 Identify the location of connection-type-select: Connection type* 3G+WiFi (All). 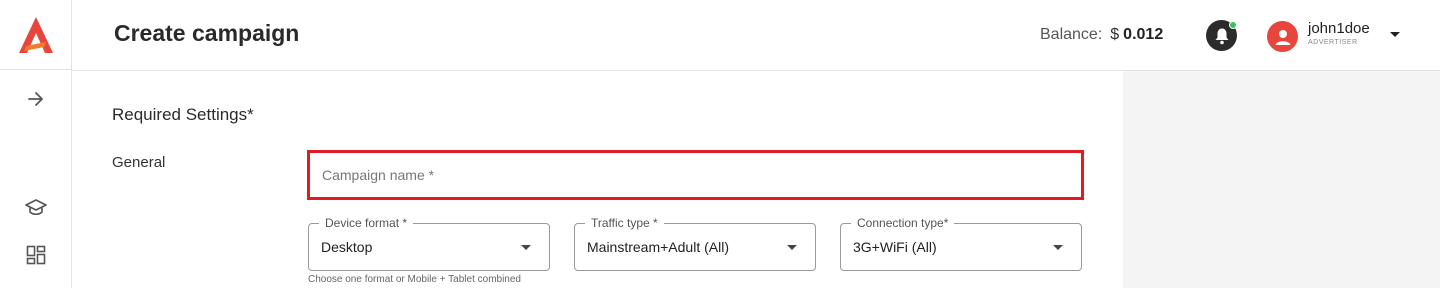
(961, 243).